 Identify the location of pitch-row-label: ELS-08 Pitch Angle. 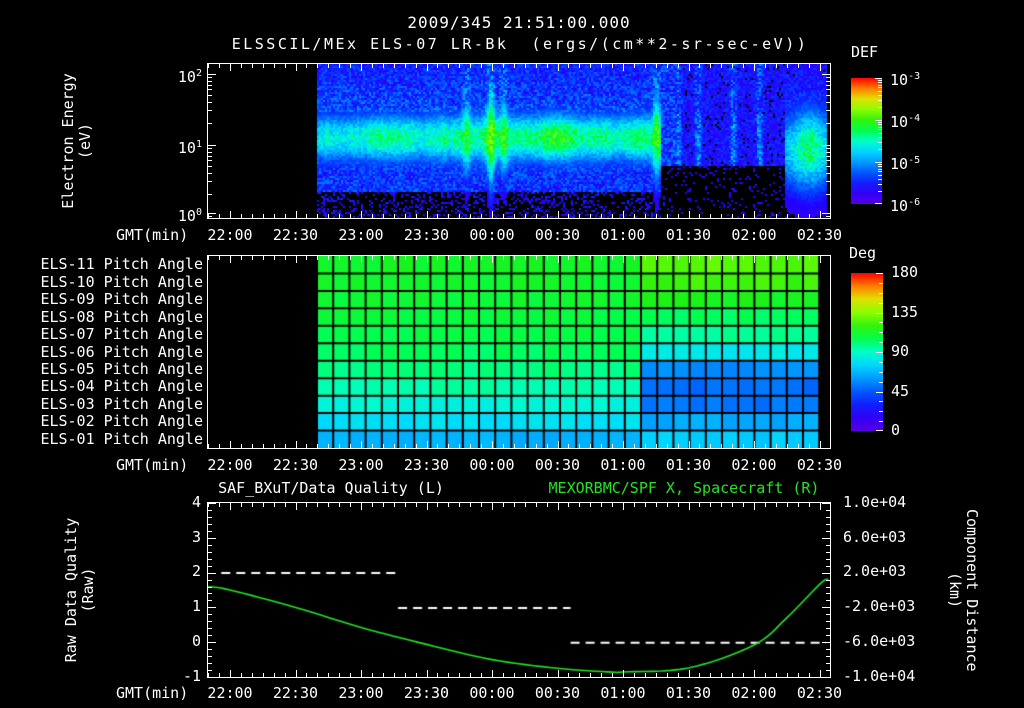
(121, 316).